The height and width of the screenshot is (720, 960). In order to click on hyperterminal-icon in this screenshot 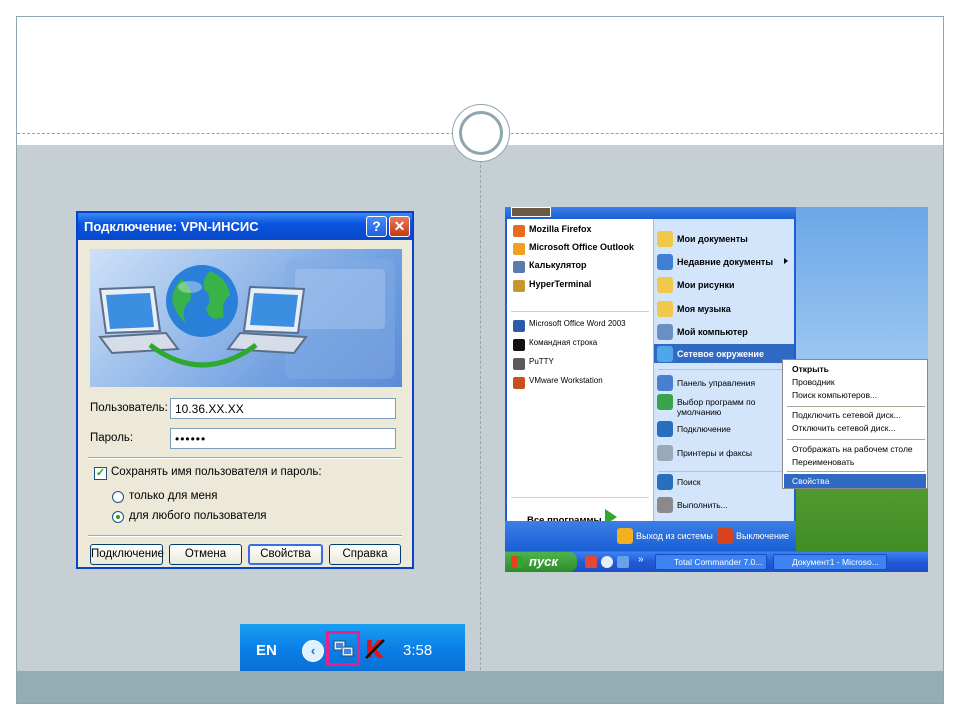, I will do `click(519, 286)`.